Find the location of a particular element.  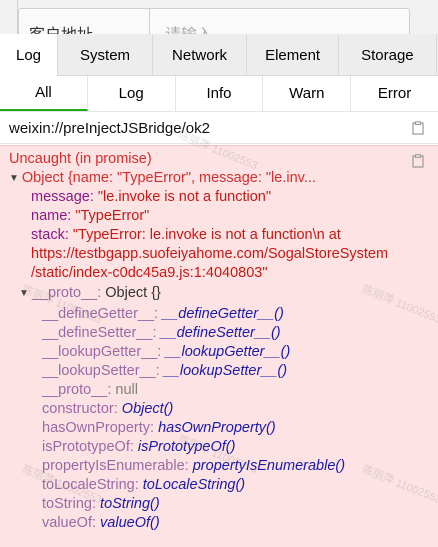

address-row: 客户地址 请输入 is located at coordinates (214, 22).